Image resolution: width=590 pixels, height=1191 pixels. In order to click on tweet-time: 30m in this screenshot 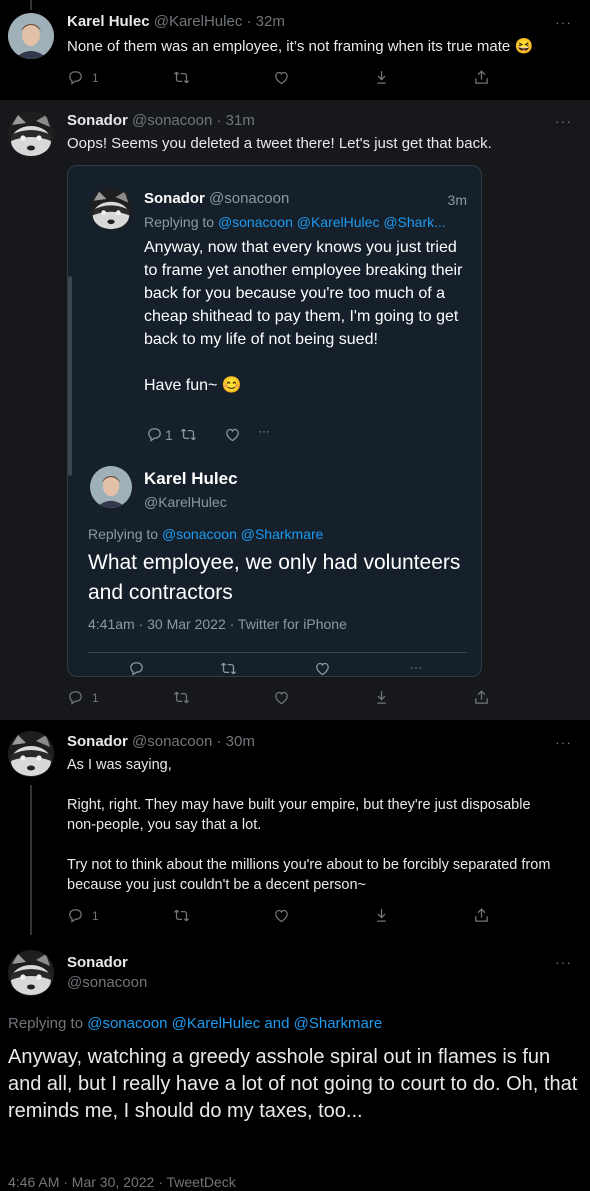, I will do `click(240, 741)`.